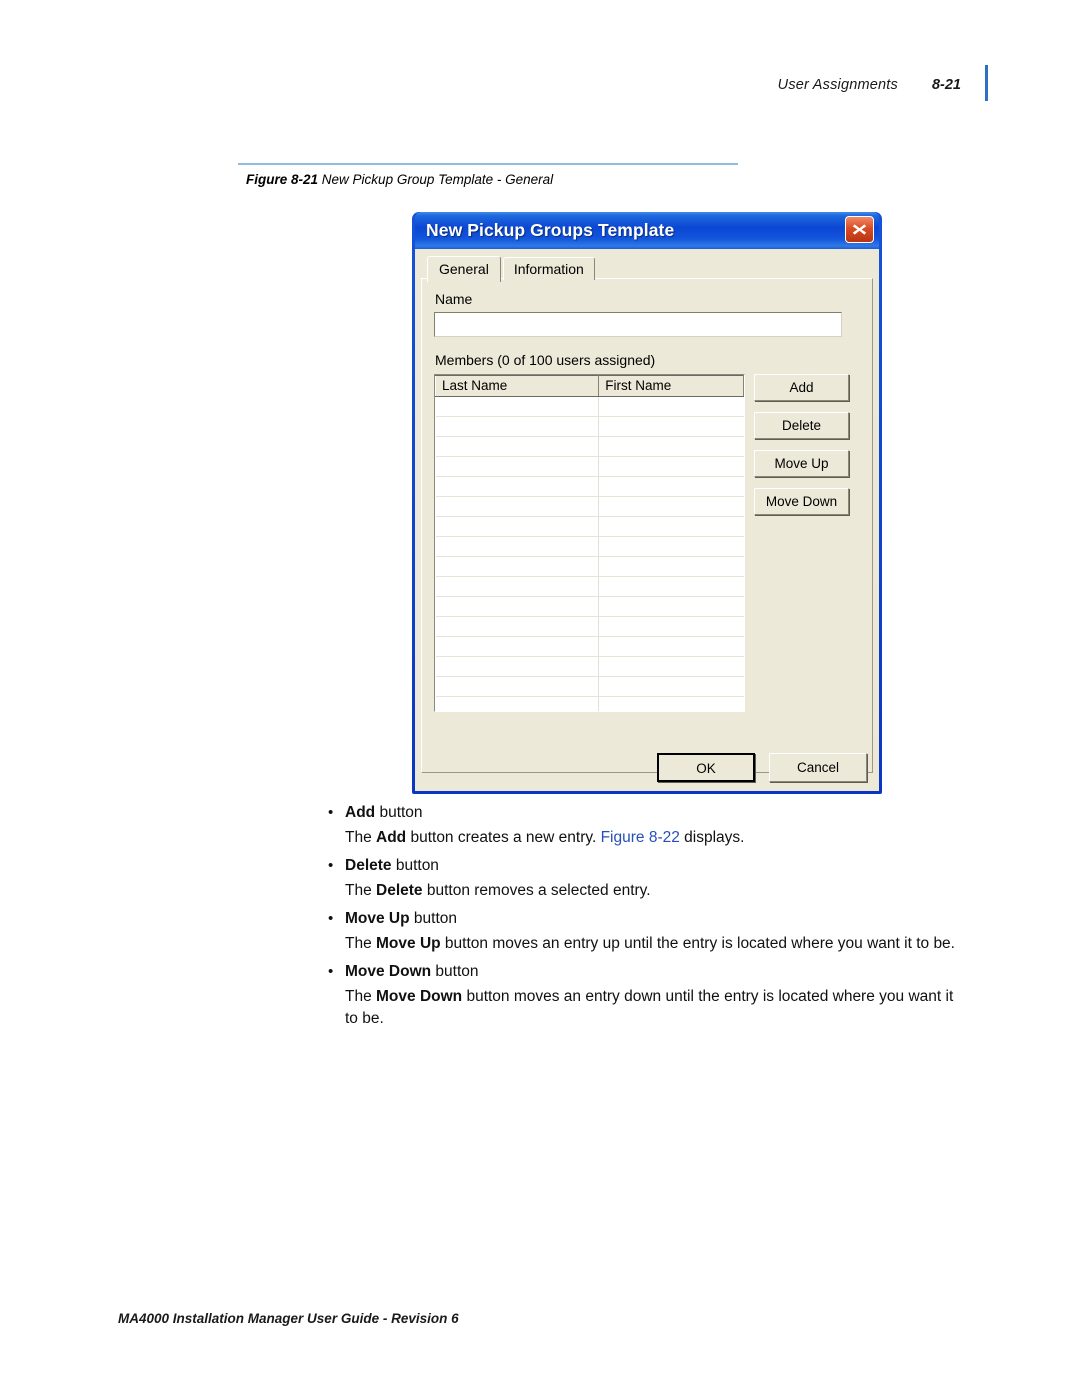 The width and height of the screenshot is (1080, 1397). What do you see at coordinates (712, 837) in the screenshot?
I see `desc-suffix: displays.` at bounding box center [712, 837].